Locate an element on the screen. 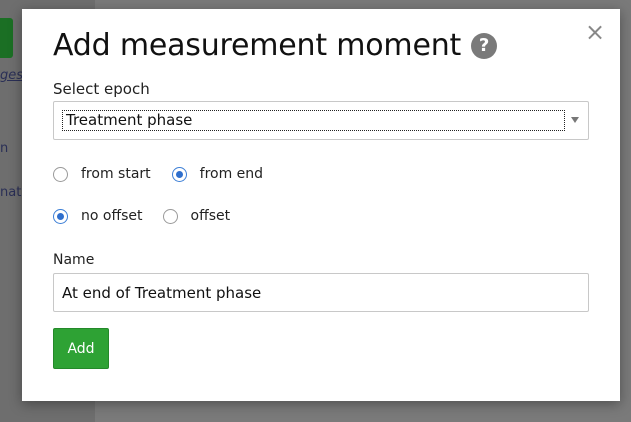 This screenshot has height=422, width=631. add-button: Add is located at coordinates (81, 348).